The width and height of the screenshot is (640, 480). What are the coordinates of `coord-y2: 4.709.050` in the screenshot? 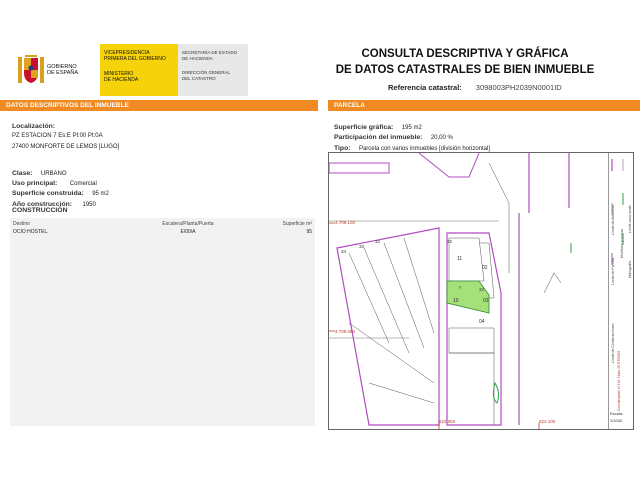 It's located at (345, 331).